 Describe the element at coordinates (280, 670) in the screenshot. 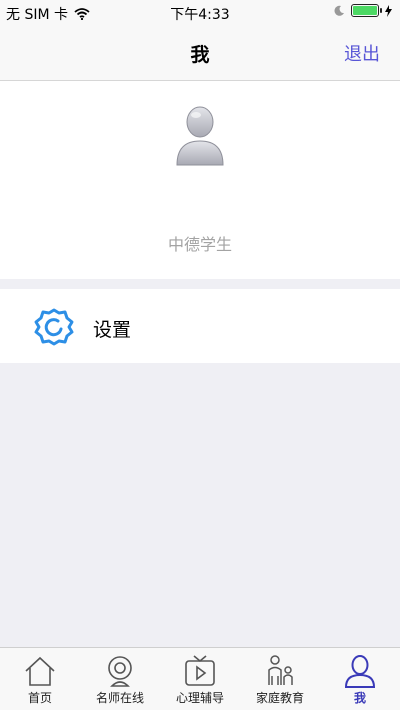

I see `family-icon` at that location.